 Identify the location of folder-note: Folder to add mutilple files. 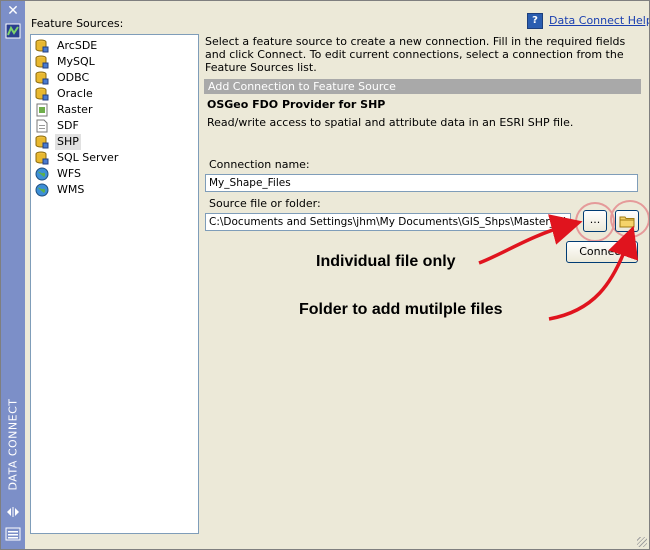
(401, 309).